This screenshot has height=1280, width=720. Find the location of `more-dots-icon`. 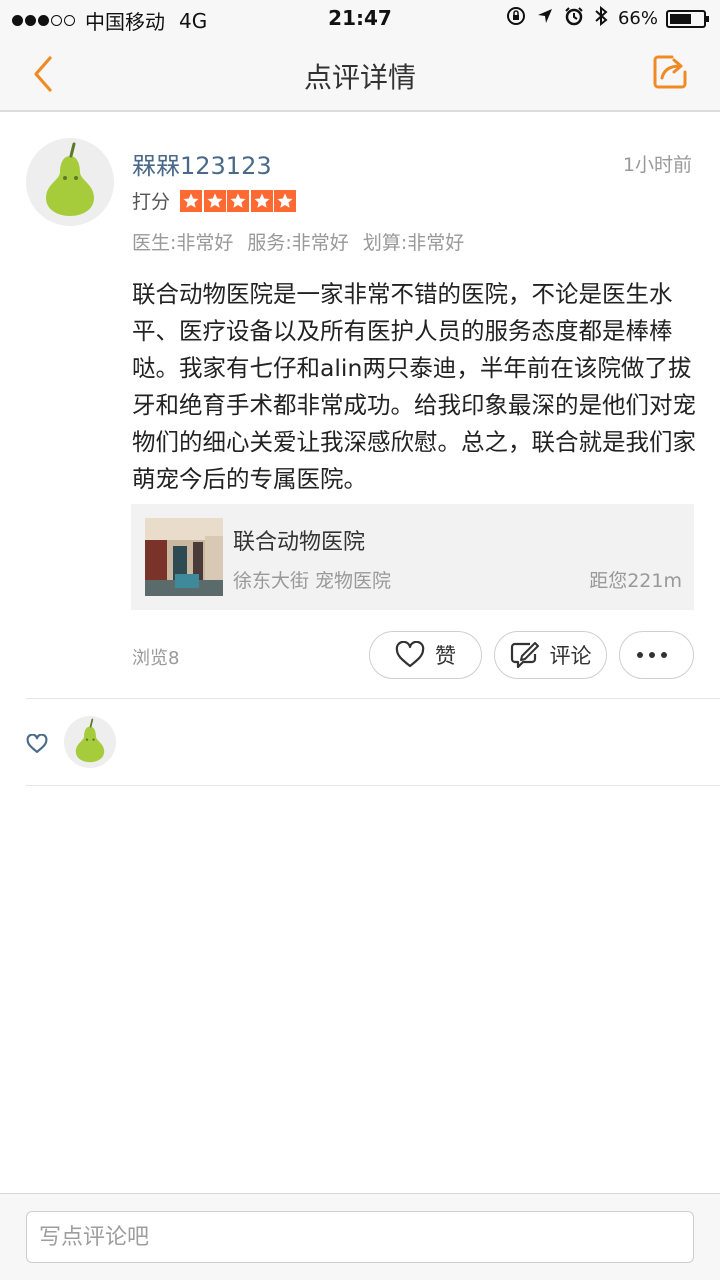

more-dots-icon is located at coordinates (651, 655).